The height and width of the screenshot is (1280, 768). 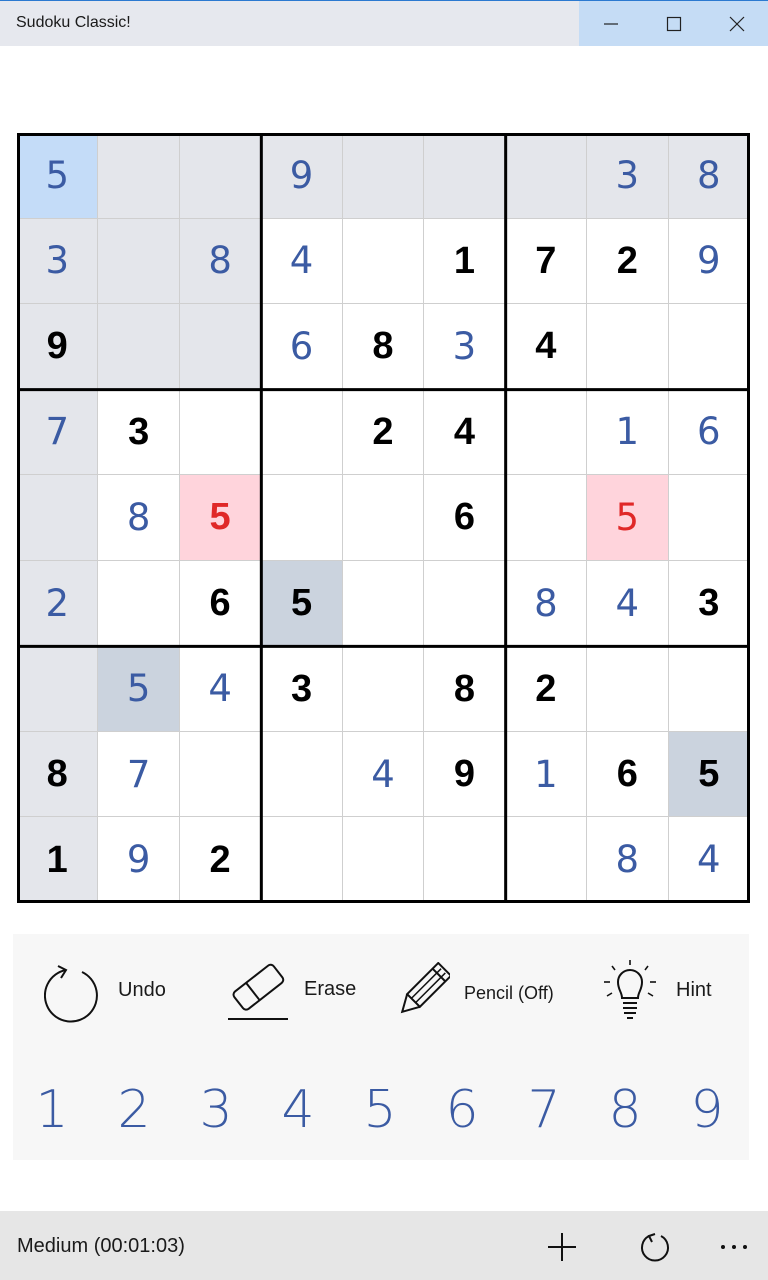 What do you see at coordinates (474, 992) in the screenshot?
I see `pencil-toggle-button: Pencil (Off)` at bounding box center [474, 992].